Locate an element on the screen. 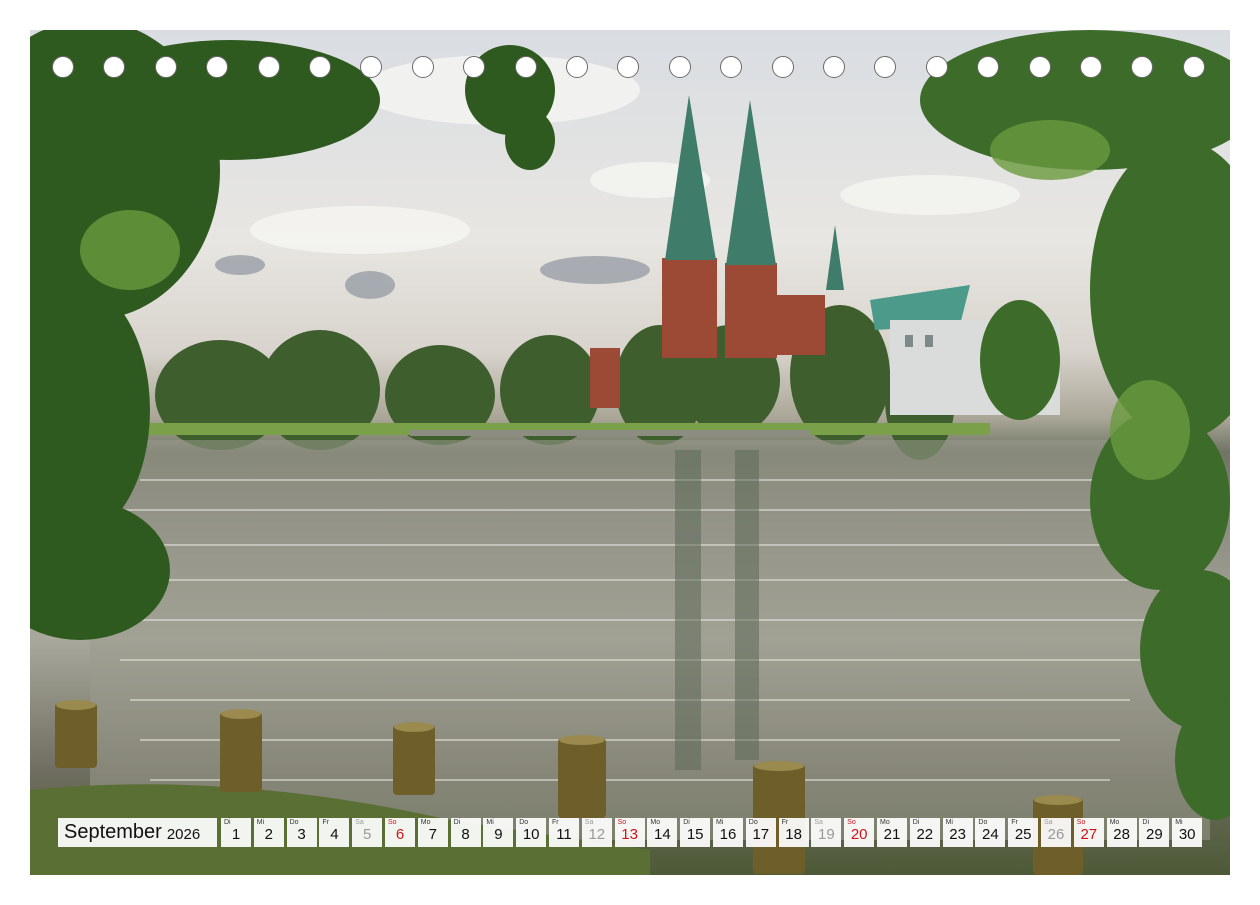 This screenshot has width=1260, height=905. day-cell: Mi 30 is located at coordinates (1187, 832).